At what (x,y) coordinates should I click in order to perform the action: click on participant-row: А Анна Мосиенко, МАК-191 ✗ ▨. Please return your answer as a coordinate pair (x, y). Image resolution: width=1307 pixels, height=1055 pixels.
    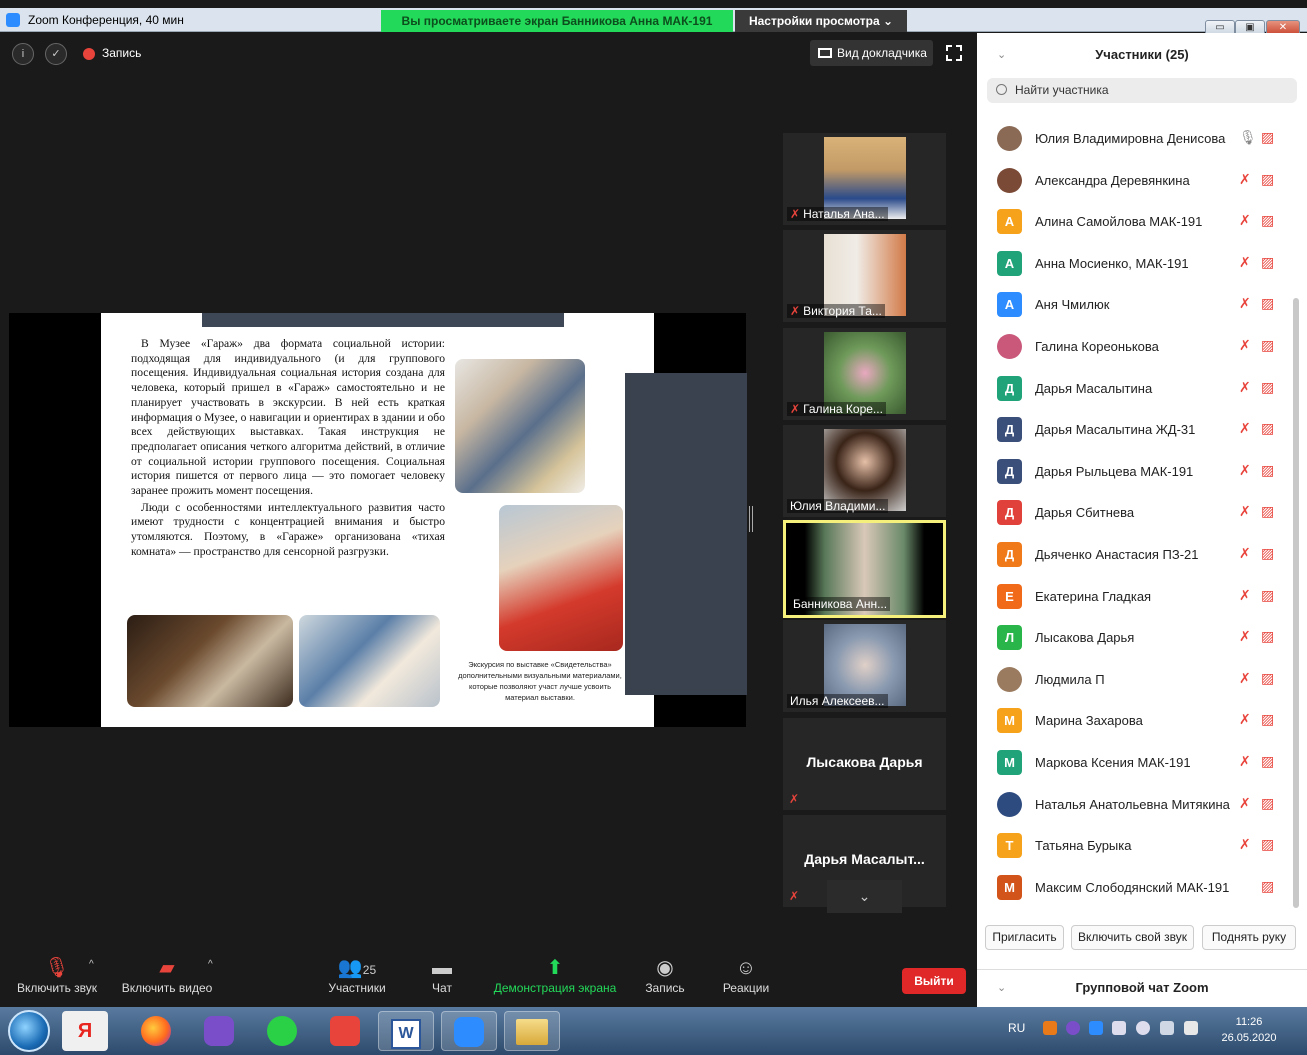
    Looking at the image, I should click on (1135, 264).